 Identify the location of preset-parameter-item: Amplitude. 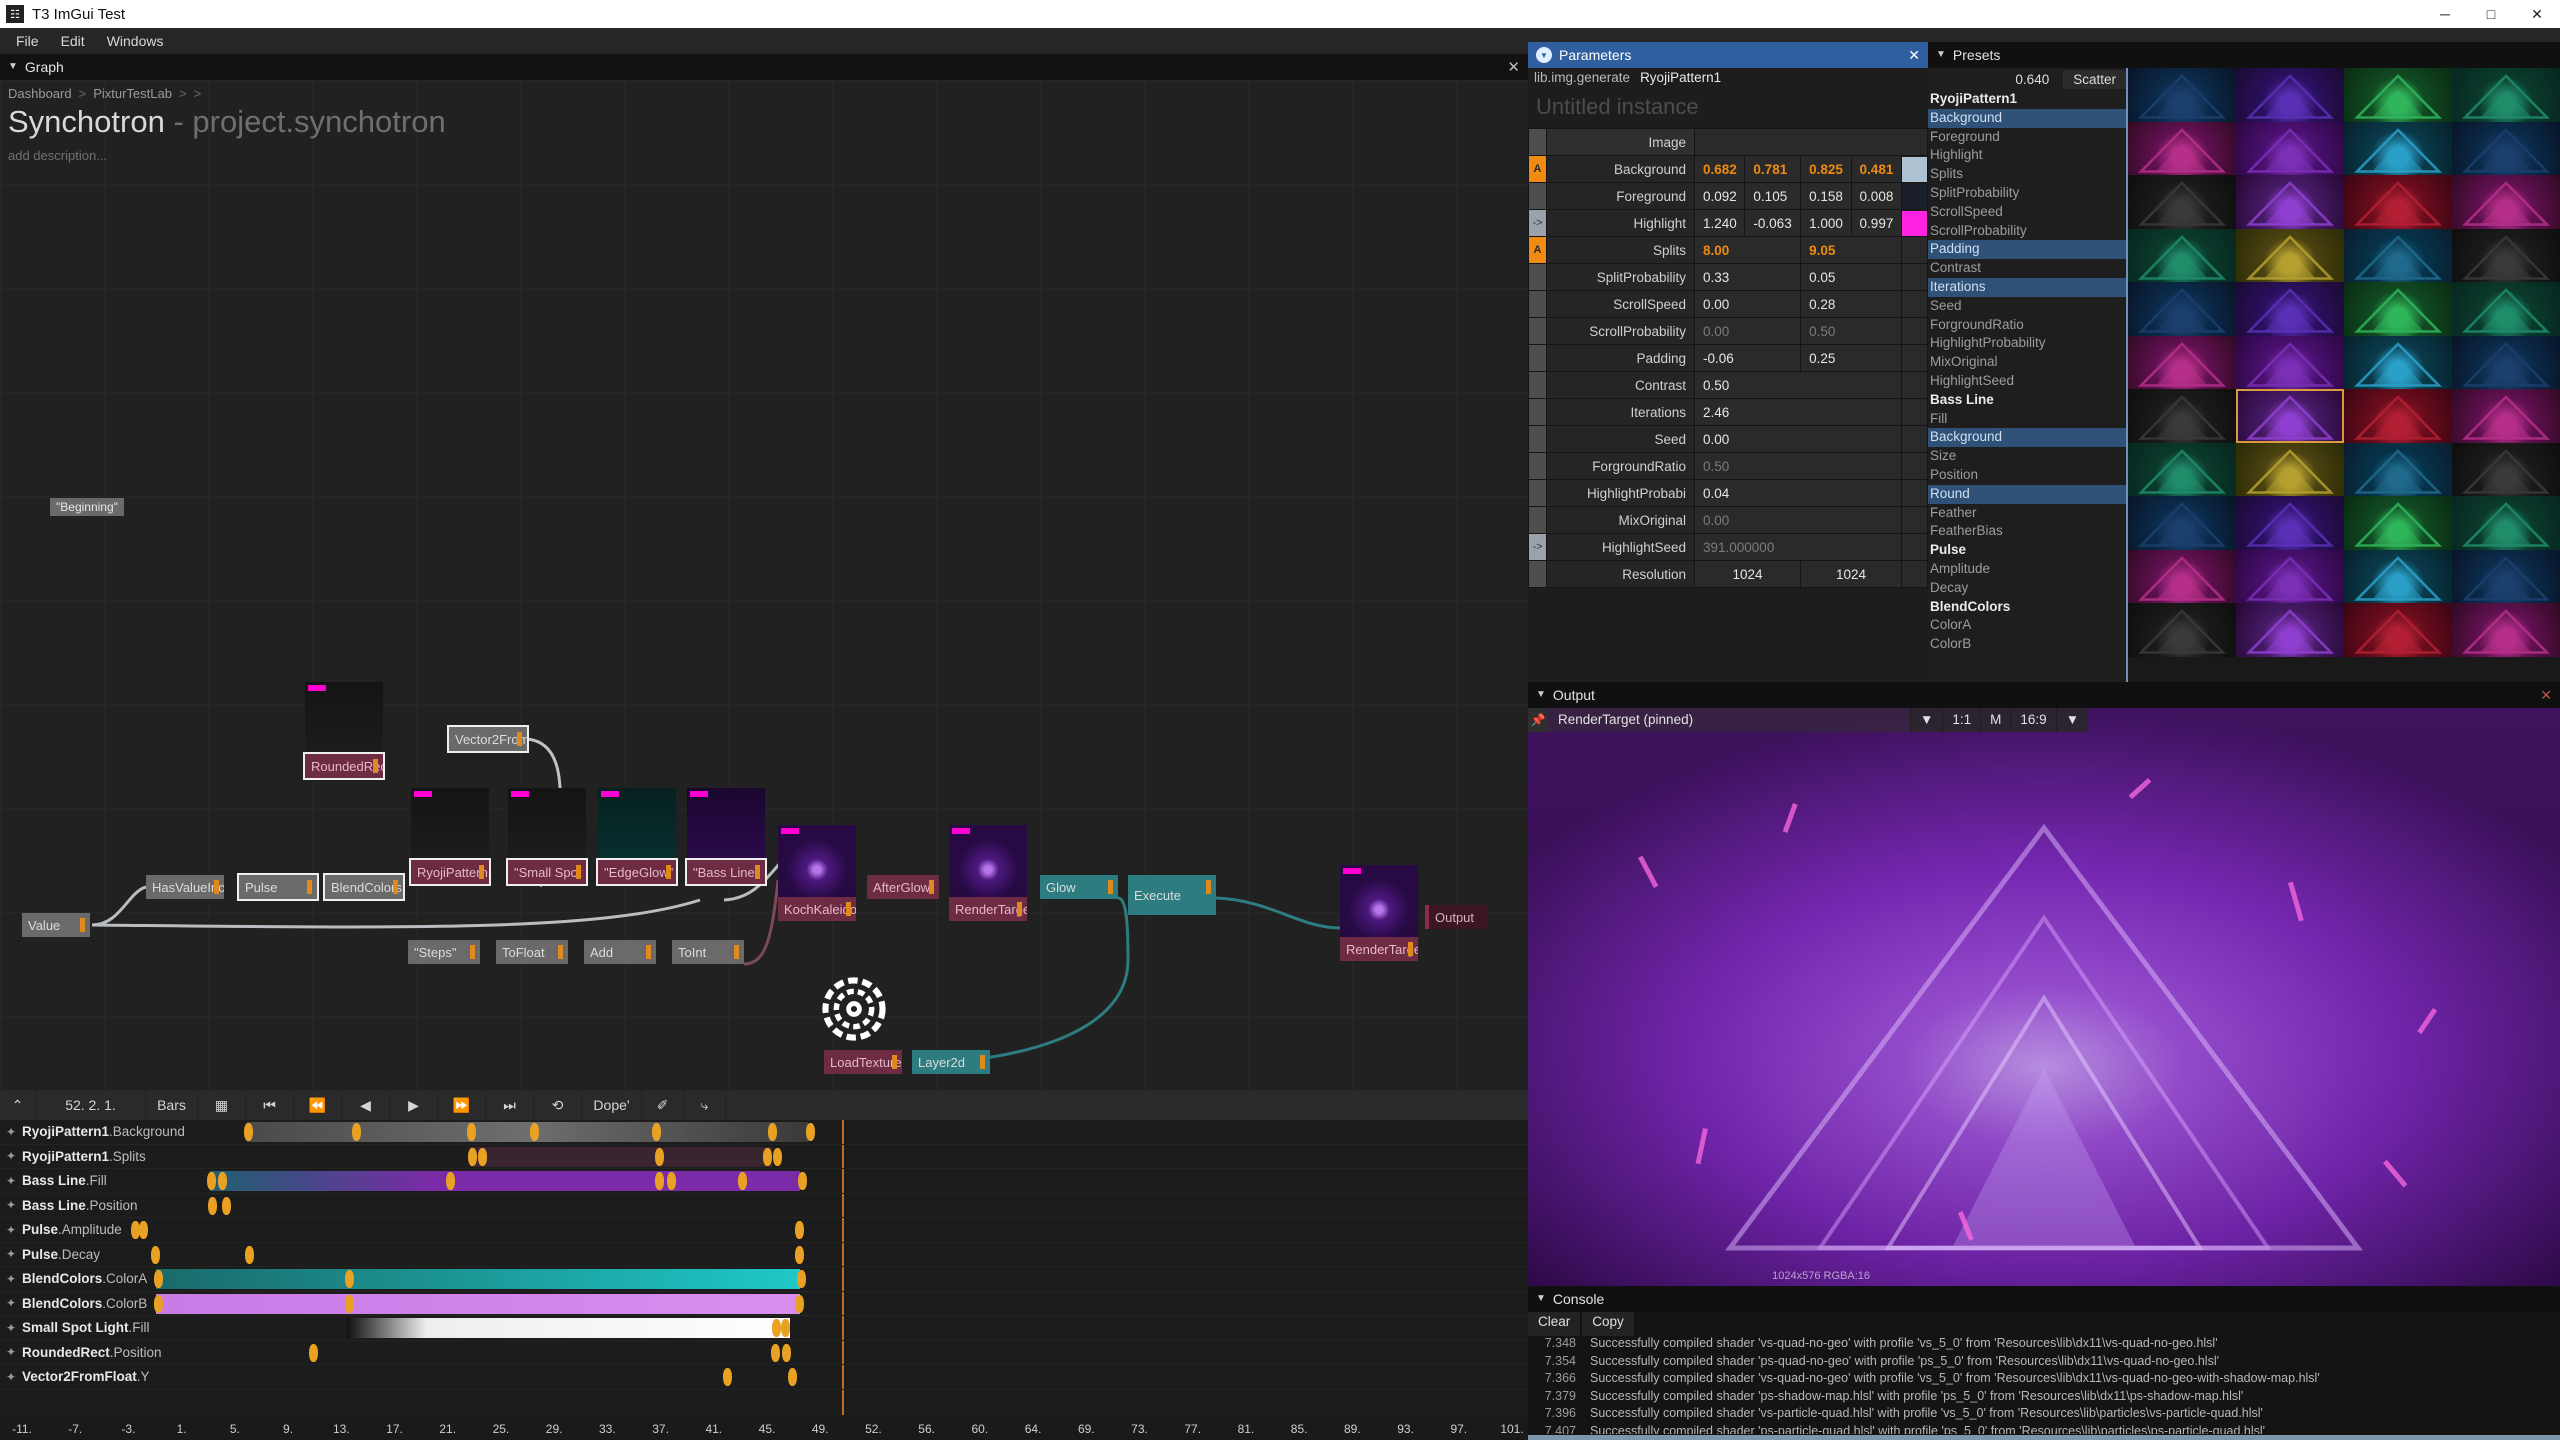
(2027, 569).